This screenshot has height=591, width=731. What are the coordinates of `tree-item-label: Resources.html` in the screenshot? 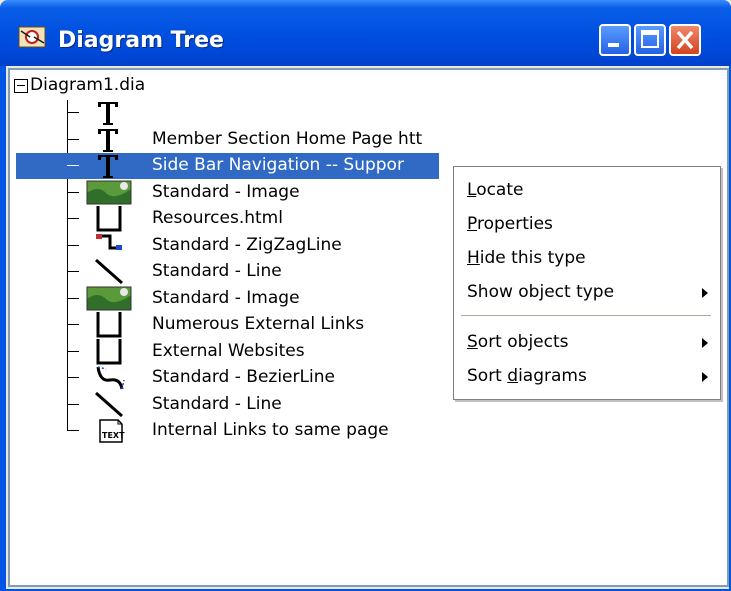 It's located at (217, 218).